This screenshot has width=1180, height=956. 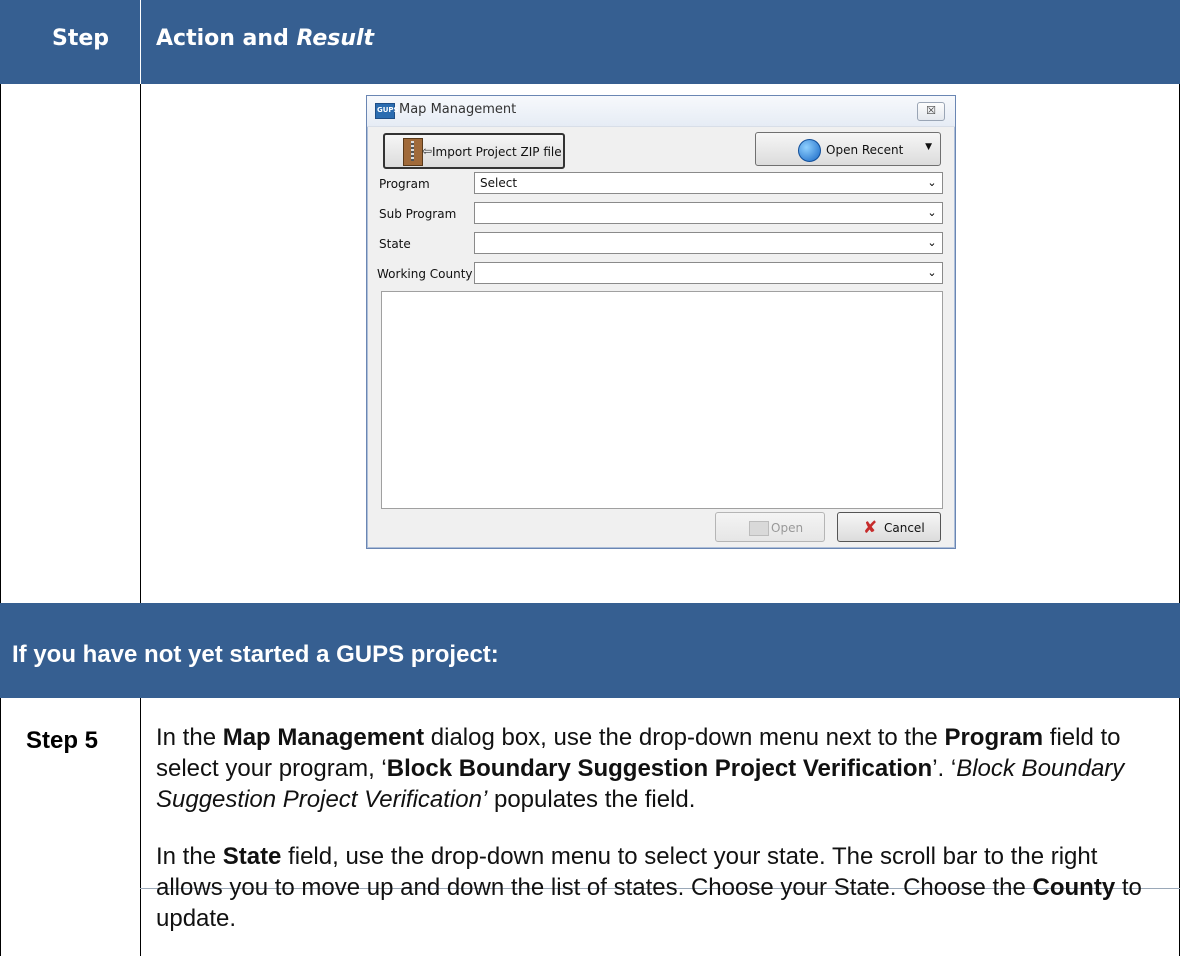 I want to click on import-project-zip-button: ⇦ Import Project ZIP file, so click(x=474, y=151).